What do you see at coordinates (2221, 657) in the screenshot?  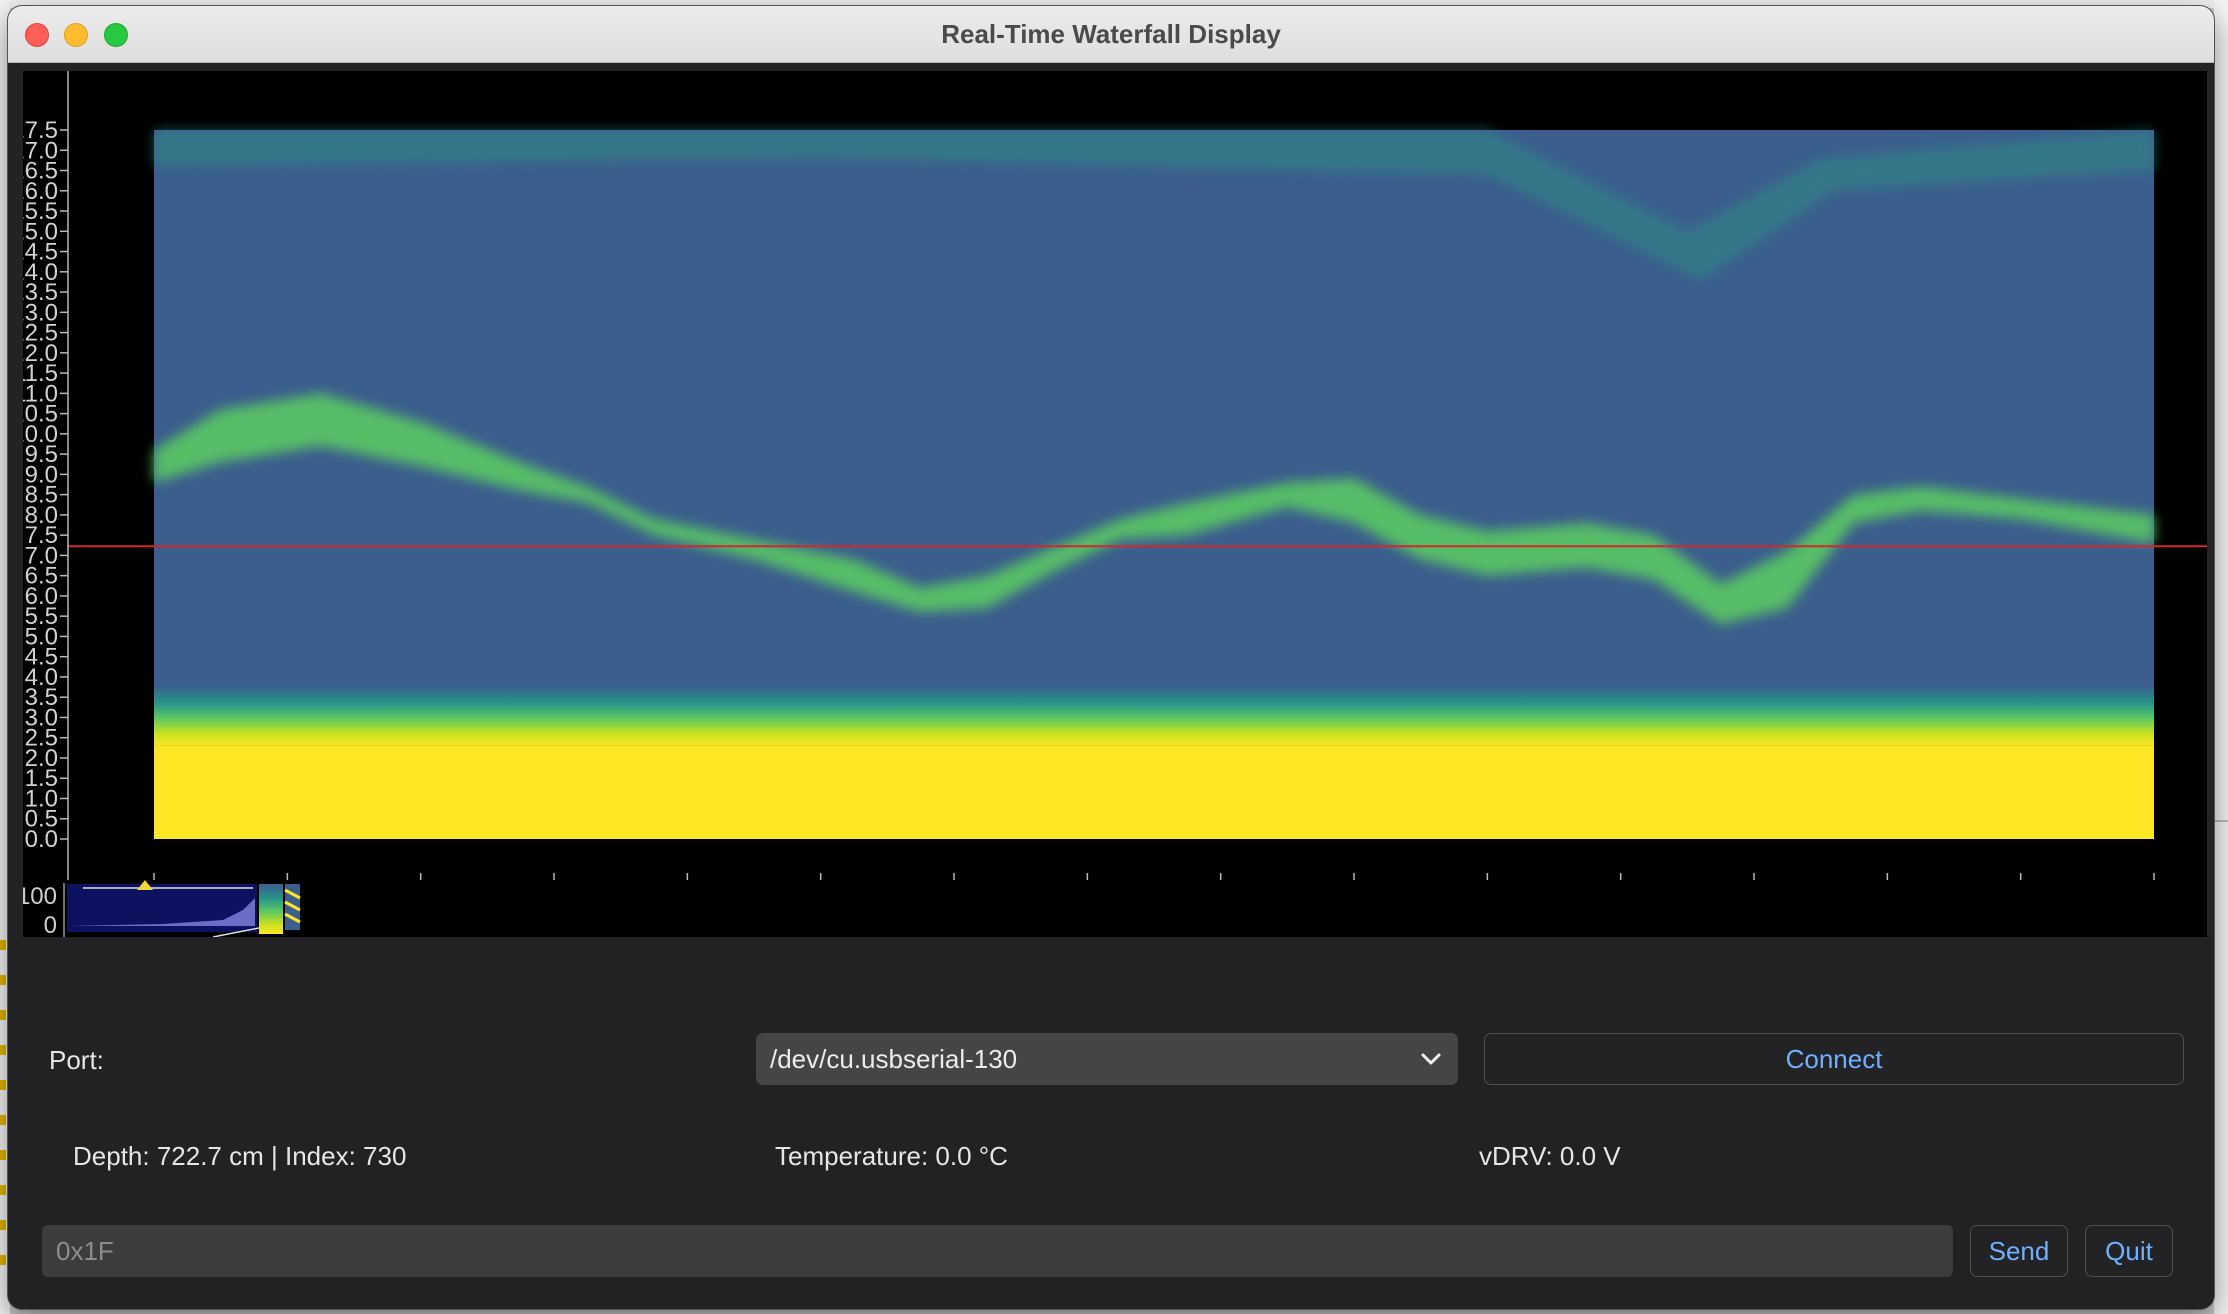 I see `background-window-edge` at bounding box center [2221, 657].